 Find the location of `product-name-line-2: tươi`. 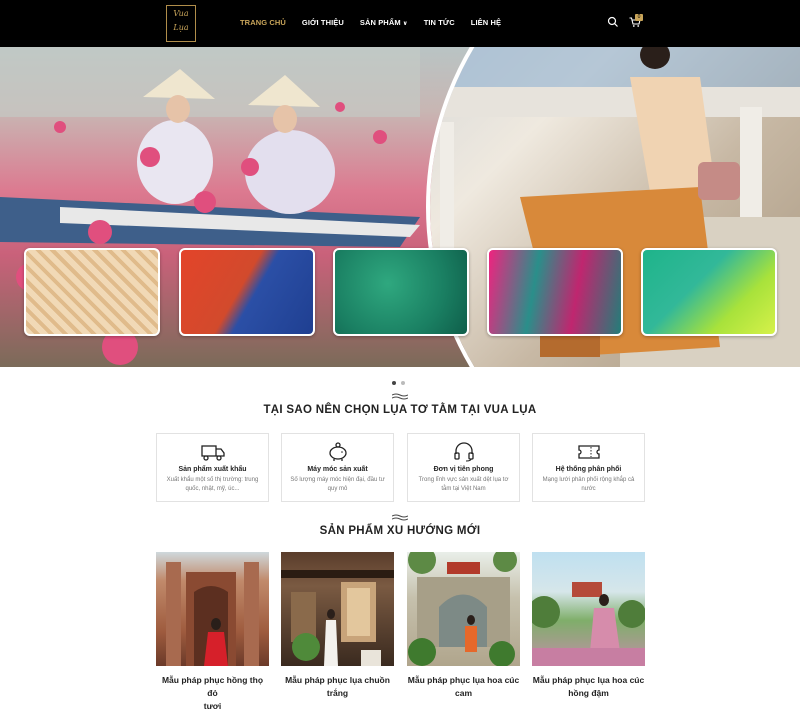

product-name-line-2: tươi is located at coordinates (212, 706).